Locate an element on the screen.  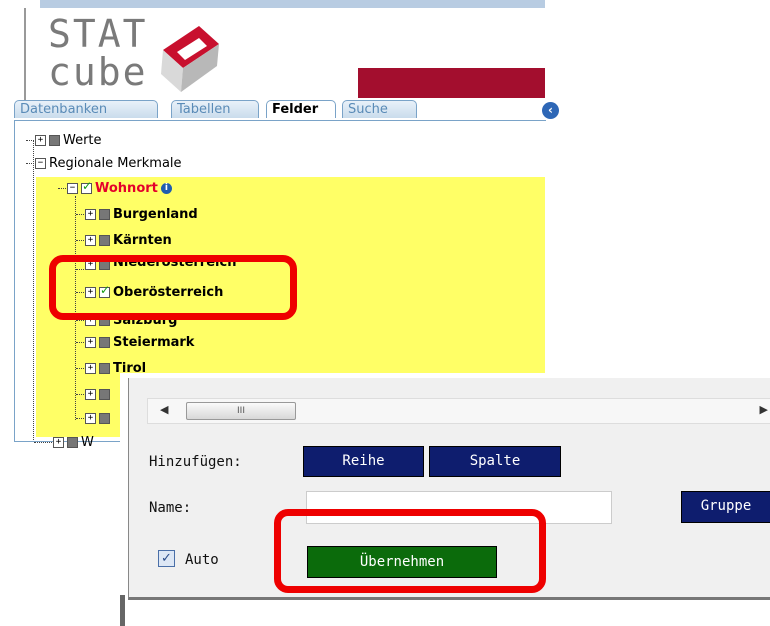
tree-node-w: + W is located at coordinates (64, 442).